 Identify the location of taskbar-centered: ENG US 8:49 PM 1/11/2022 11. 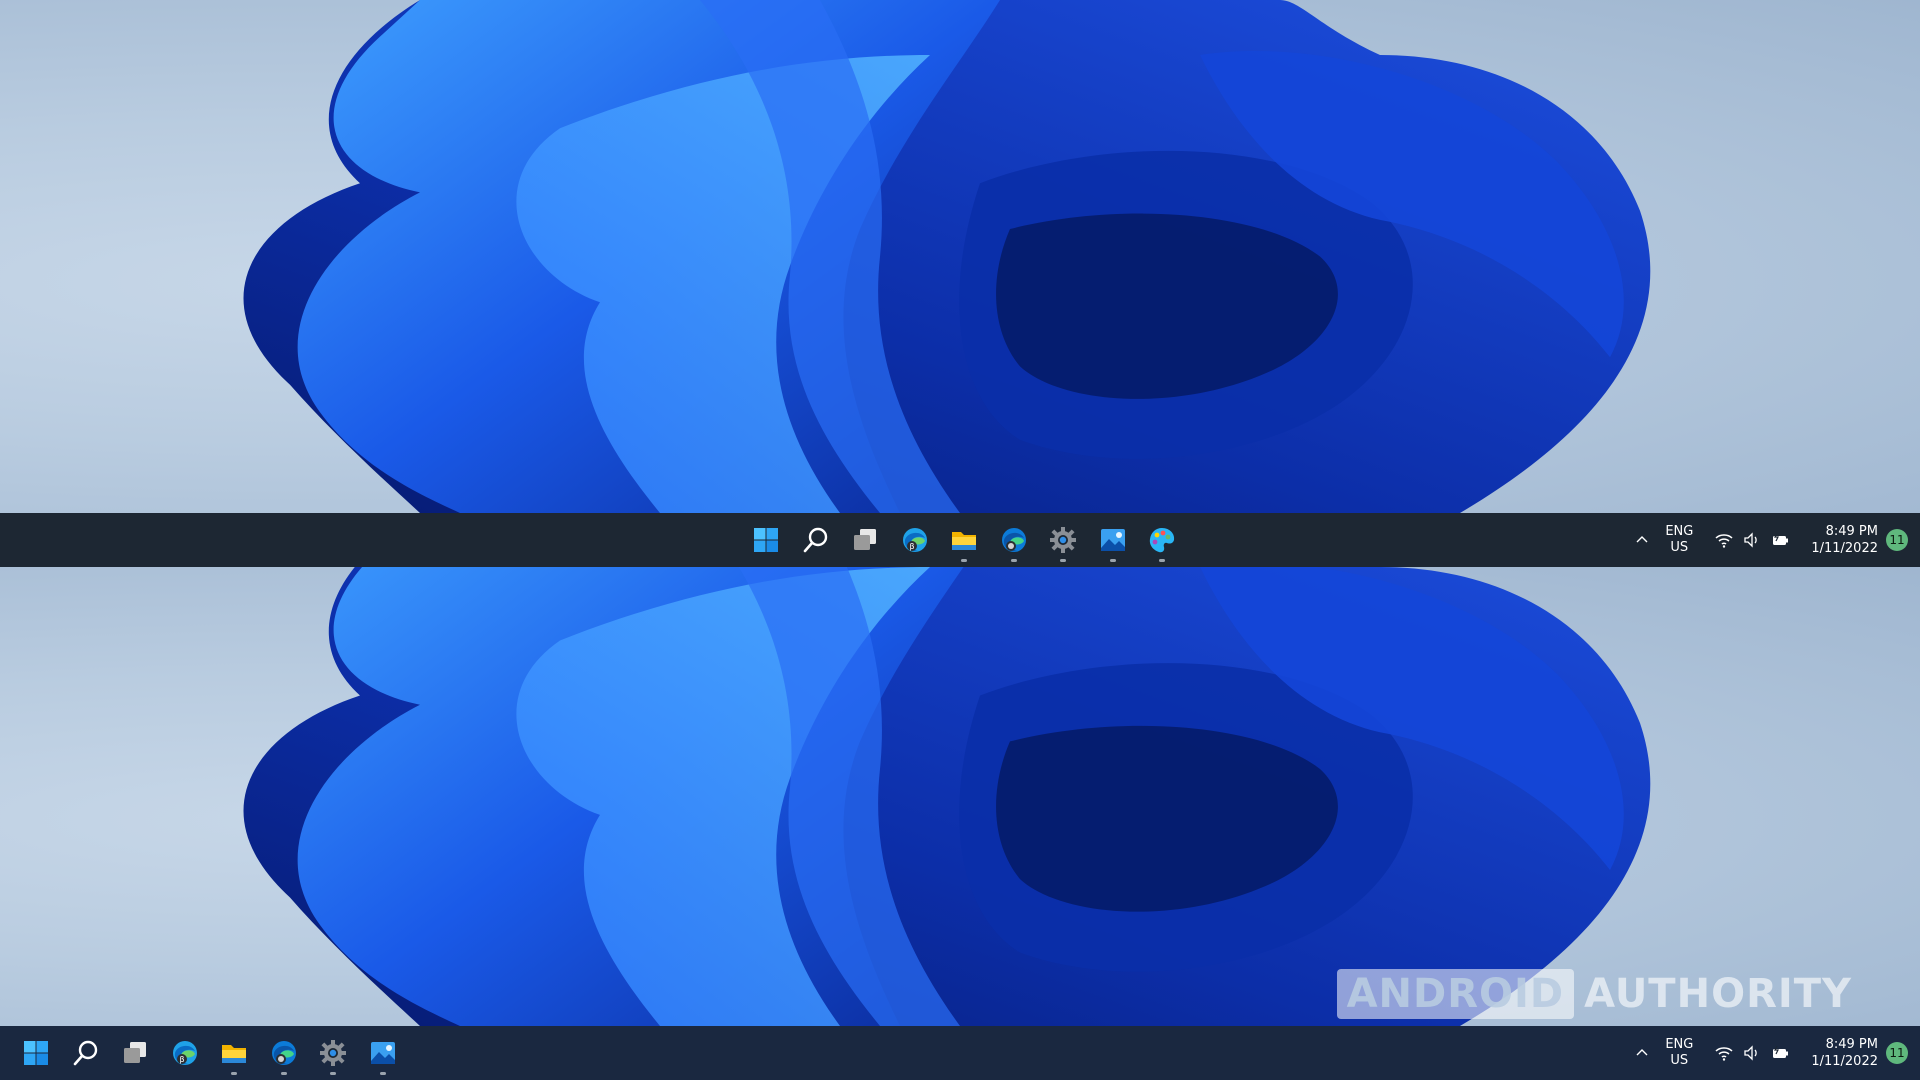
(960, 540).